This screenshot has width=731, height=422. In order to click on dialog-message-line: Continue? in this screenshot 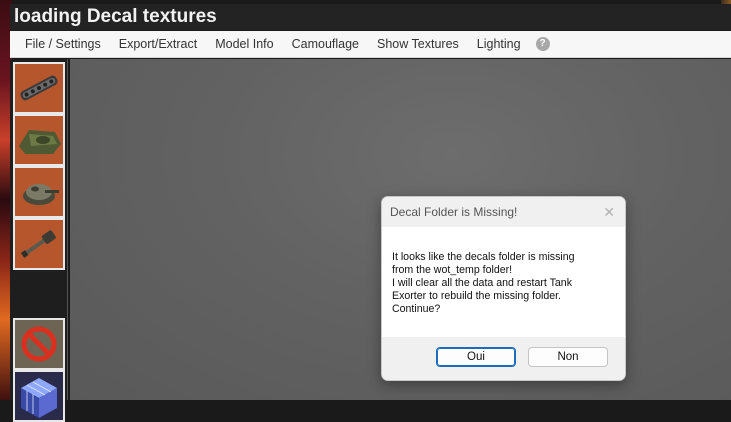, I will do `click(416, 309)`.